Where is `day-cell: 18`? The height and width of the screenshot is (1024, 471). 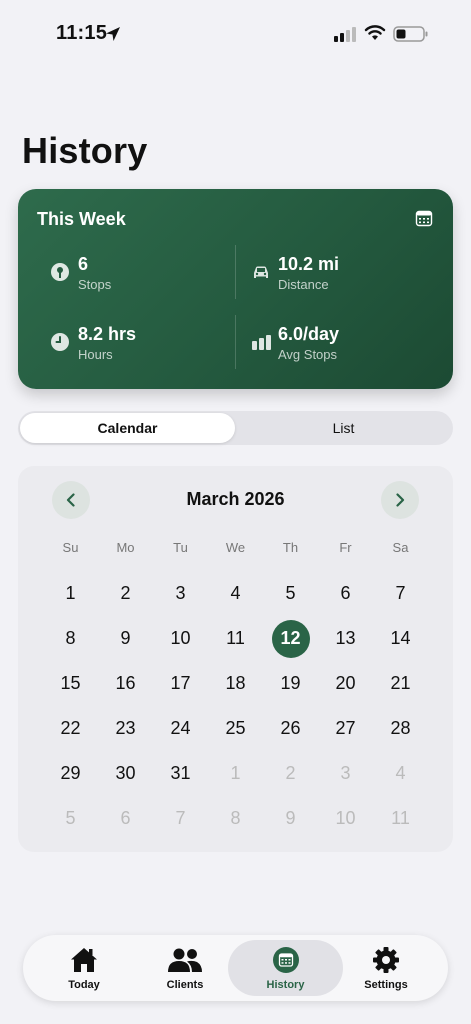 day-cell: 18 is located at coordinates (235, 683).